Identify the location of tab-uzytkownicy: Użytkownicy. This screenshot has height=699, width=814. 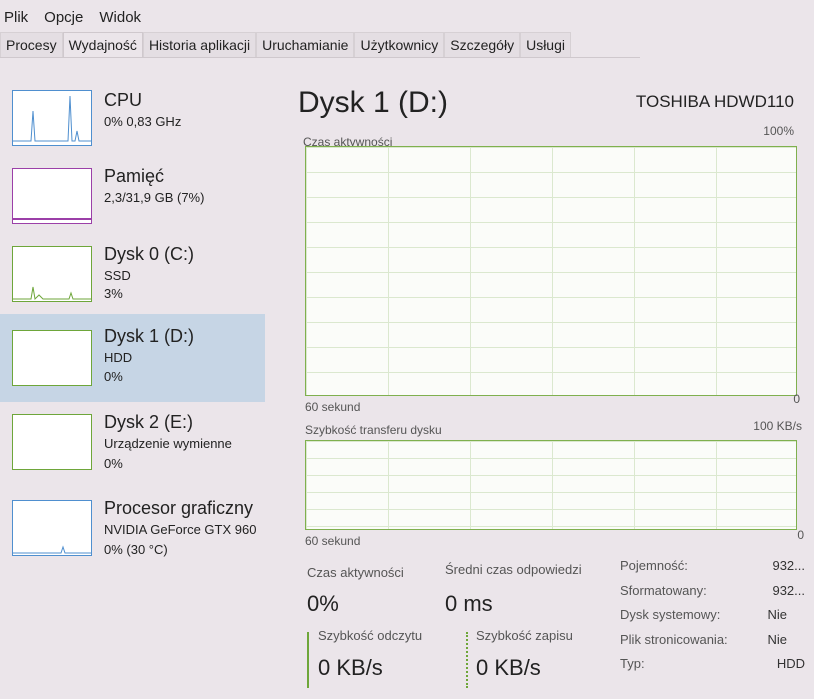
(399, 44).